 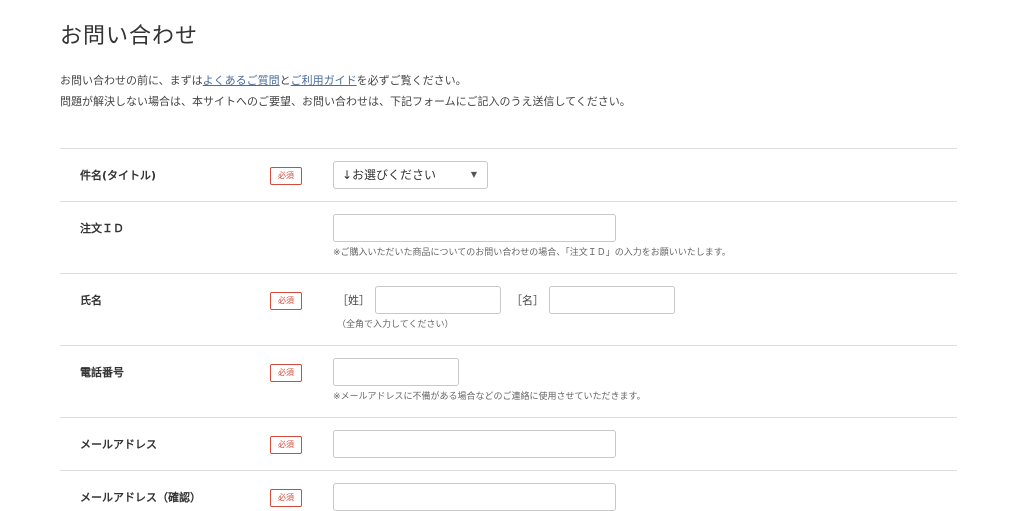 I want to click on name-field: ［姓］ ［名］ （全角で入力してください）, so click(x=504, y=309).